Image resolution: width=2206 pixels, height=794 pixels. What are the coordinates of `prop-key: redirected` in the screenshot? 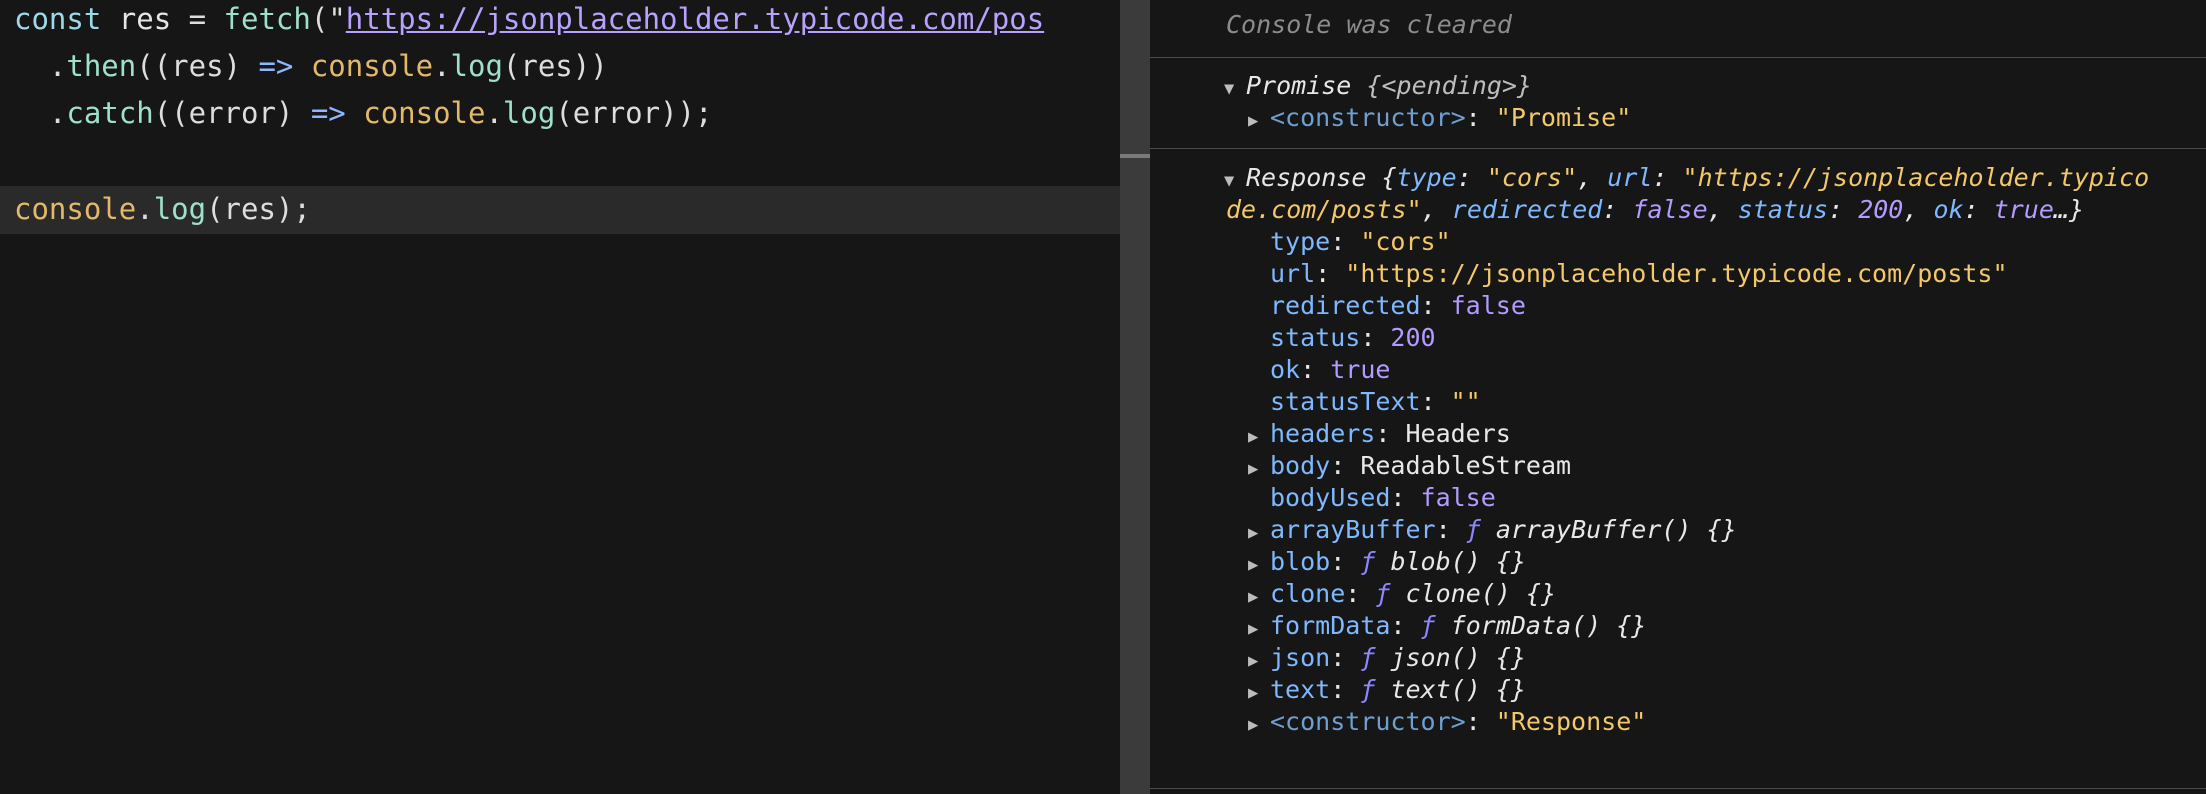 It's located at (1527, 209).